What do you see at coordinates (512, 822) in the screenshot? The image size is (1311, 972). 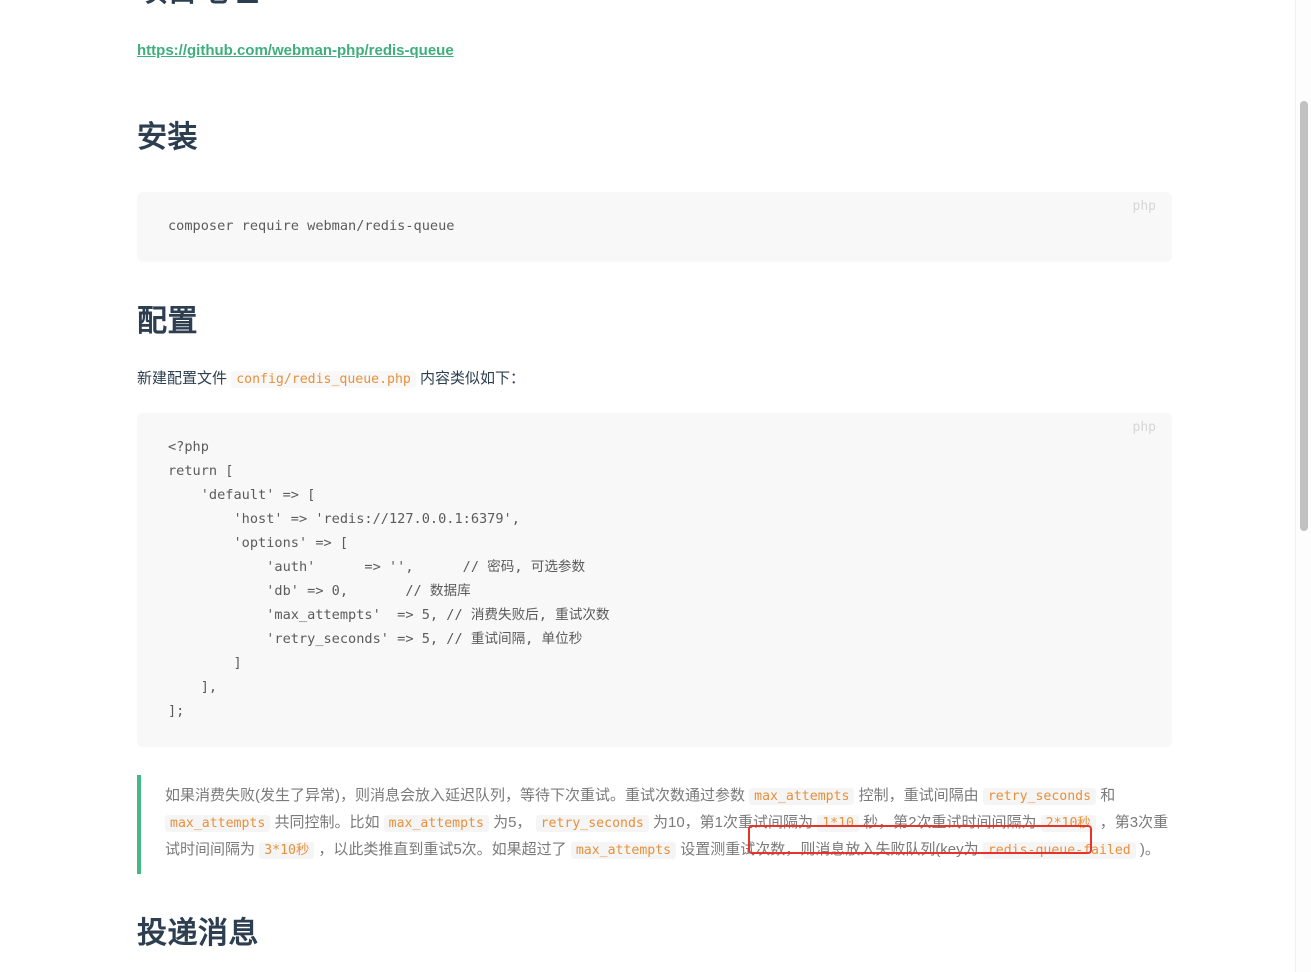 I see `callout-text-5: 为5，` at bounding box center [512, 822].